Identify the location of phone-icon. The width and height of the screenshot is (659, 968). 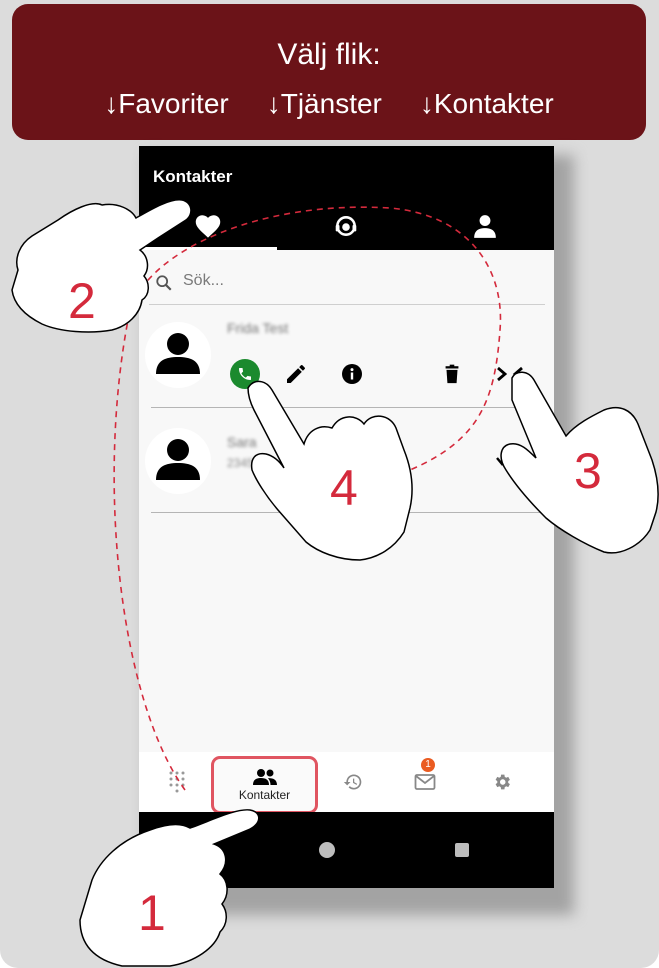
(245, 374).